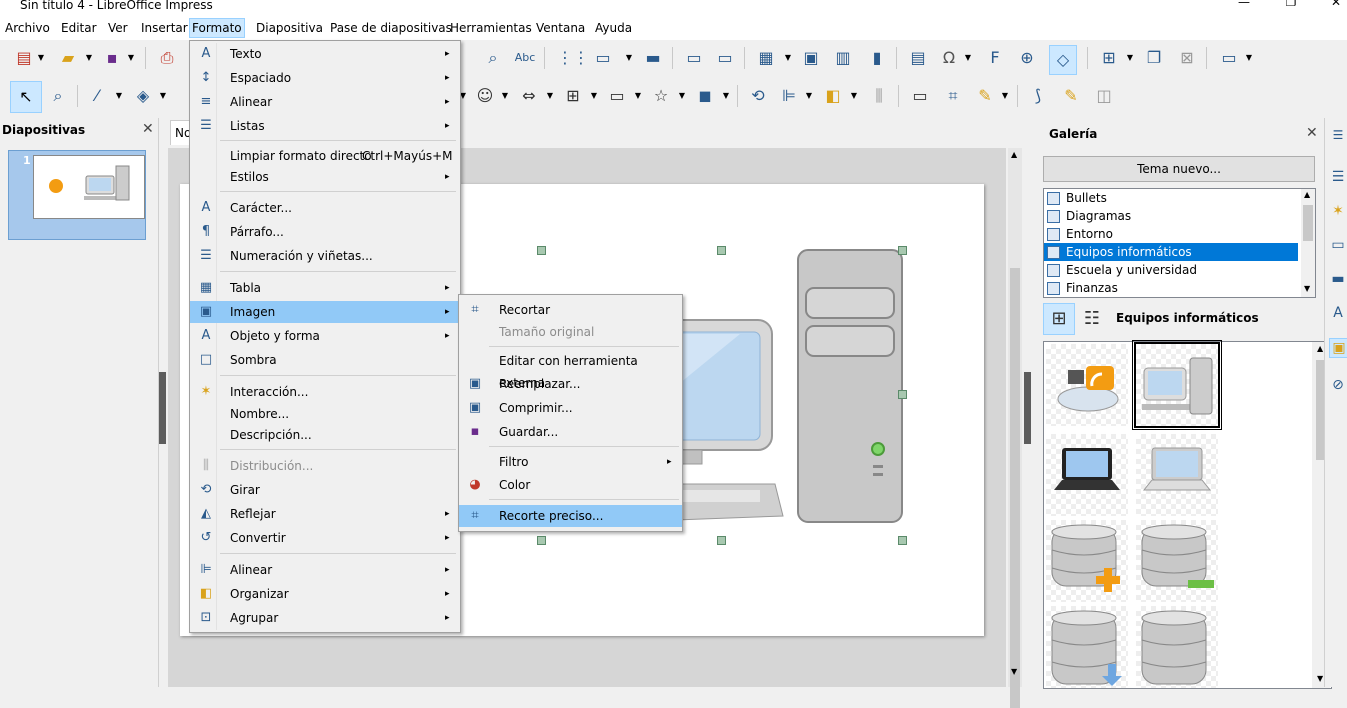 This screenshot has width=1347, height=708. What do you see at coordinates (485, 96) in the screenshot?
I see `symbol-shapes-icon: ☺` at bounding box center [485, 96].